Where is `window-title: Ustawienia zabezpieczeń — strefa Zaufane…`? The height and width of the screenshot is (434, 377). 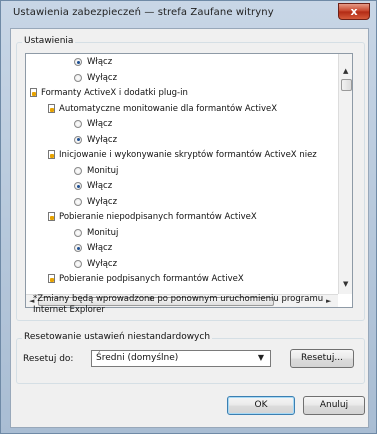
window-title: Ustawienia zabezpieczeń — strefa Zaufane… is located at coordinates (143, 12).